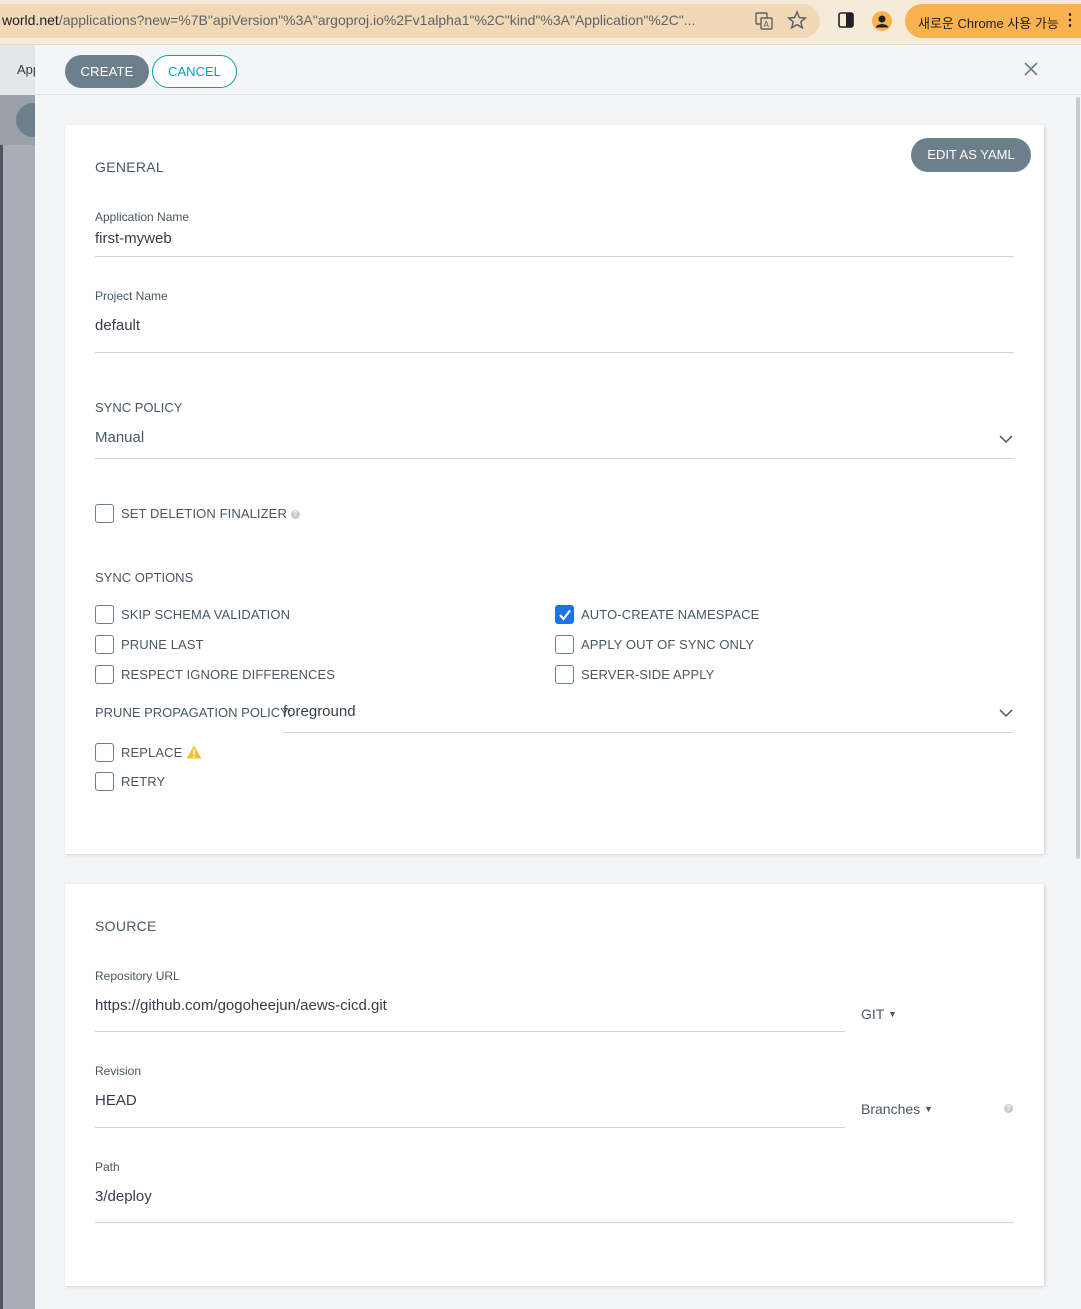  Describe the element at coordinates (1078, 478) in the screenshot. I see `panel-scrollbar` at that location.